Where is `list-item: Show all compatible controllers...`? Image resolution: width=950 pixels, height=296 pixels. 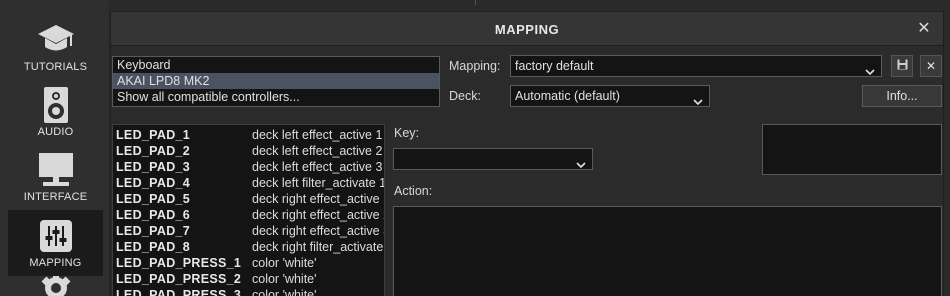
list-item: Show all compatible controllers... is located at coordinates (276, 97).